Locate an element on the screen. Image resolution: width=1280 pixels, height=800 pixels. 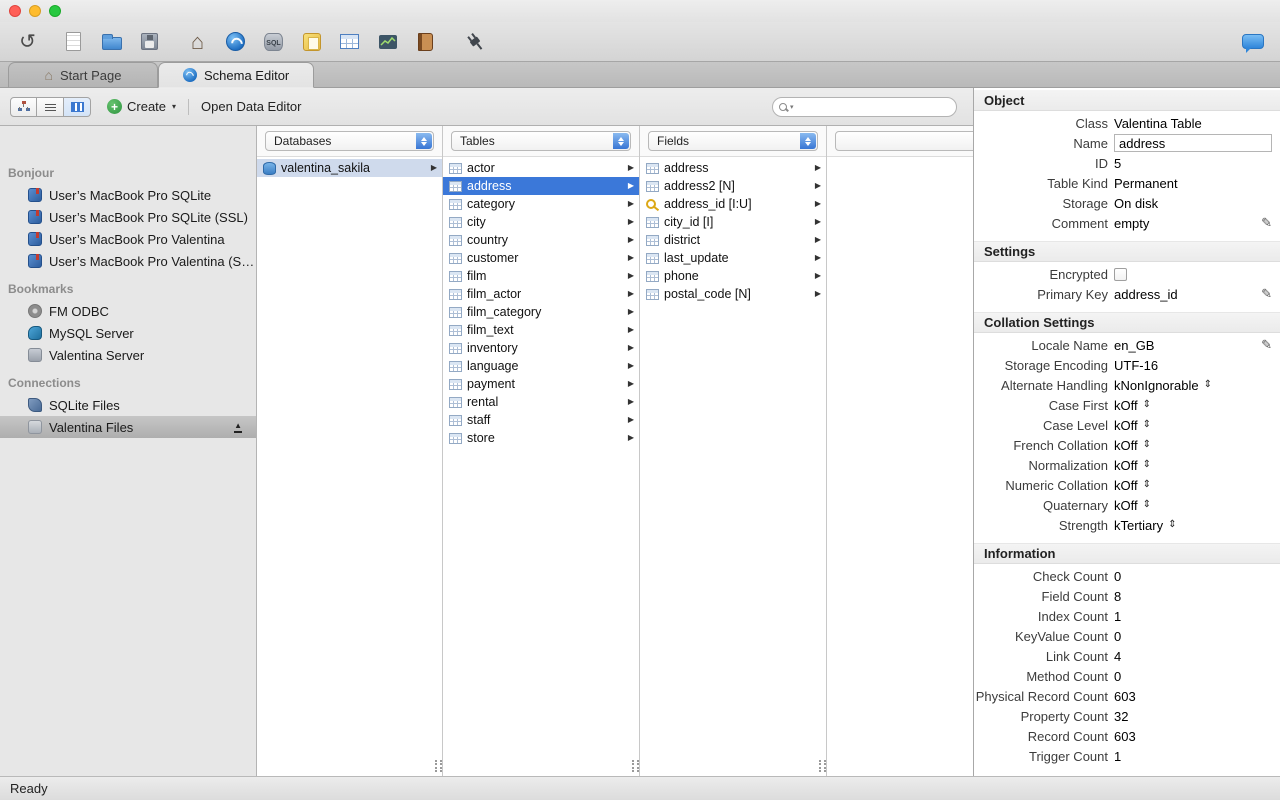
table-row: store ▶ is located at coordinates (541, 438).